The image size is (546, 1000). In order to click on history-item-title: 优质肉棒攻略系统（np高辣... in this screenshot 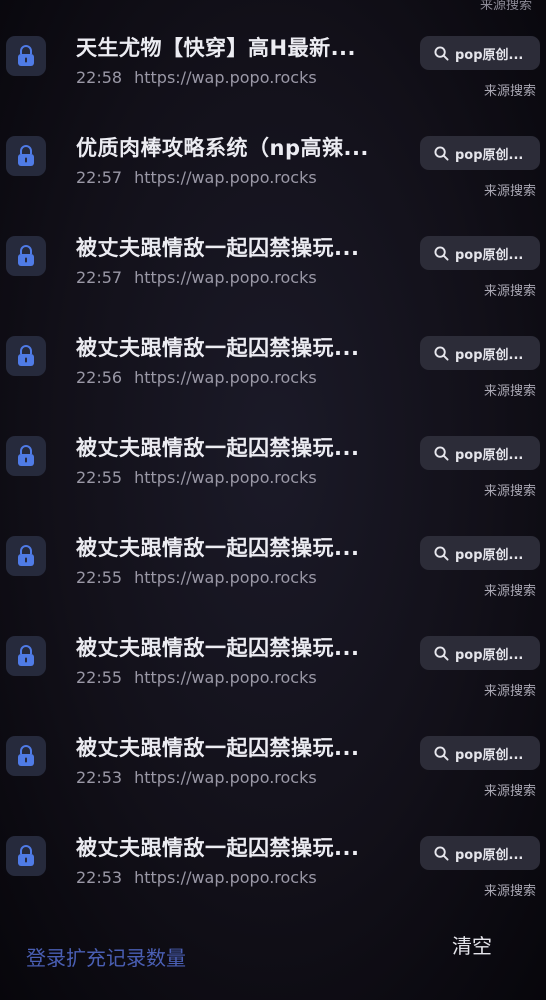, I will do `click(222, 148)`.